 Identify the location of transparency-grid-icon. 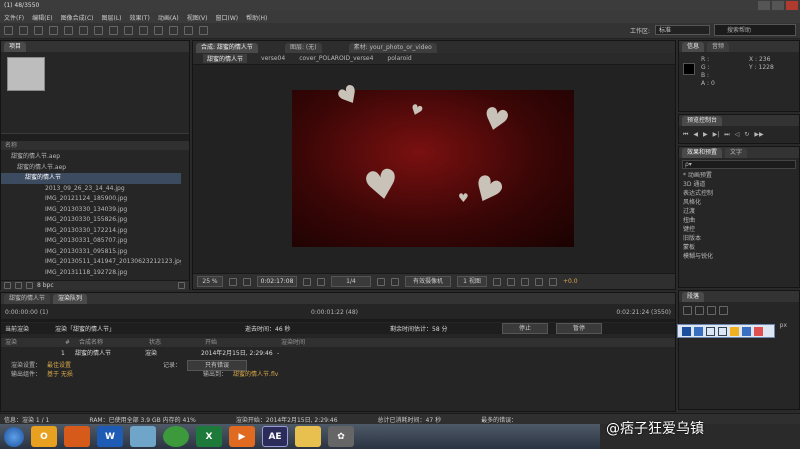
(395, 281).